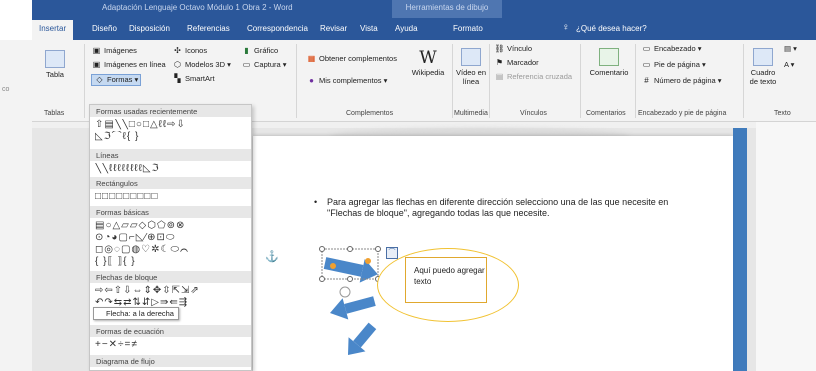 Image resolution: width=816 pixels, height=371 pixels. Describe the element at coordinates (177, 78) in the screenshot. I see `smartart-icon: ▚` at that location.